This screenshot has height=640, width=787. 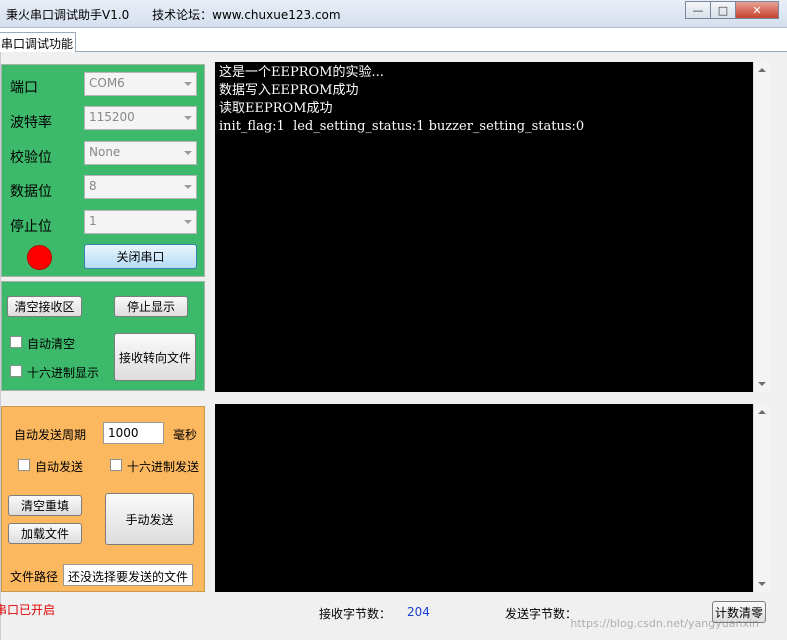 I want to click on hex-display-label: 十六进制显示, so click(x=63, y=373).